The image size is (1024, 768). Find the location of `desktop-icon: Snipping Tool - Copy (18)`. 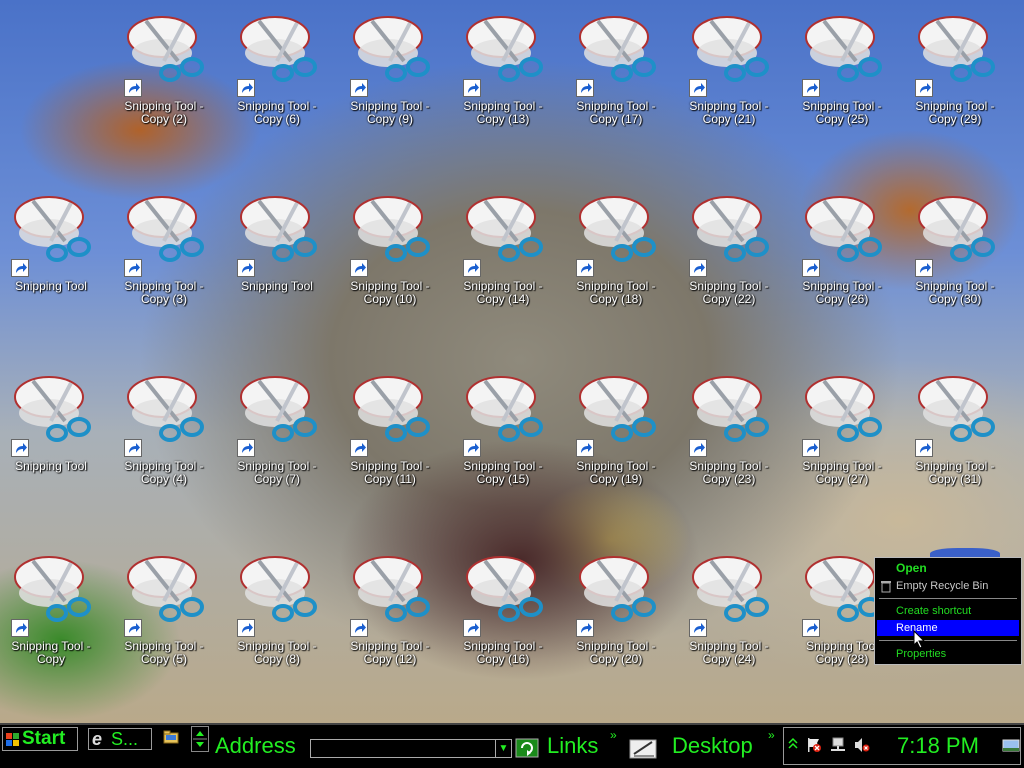

desktop-icon: Snipping Tool - Copy (18) is located at coordinates (616, 250).